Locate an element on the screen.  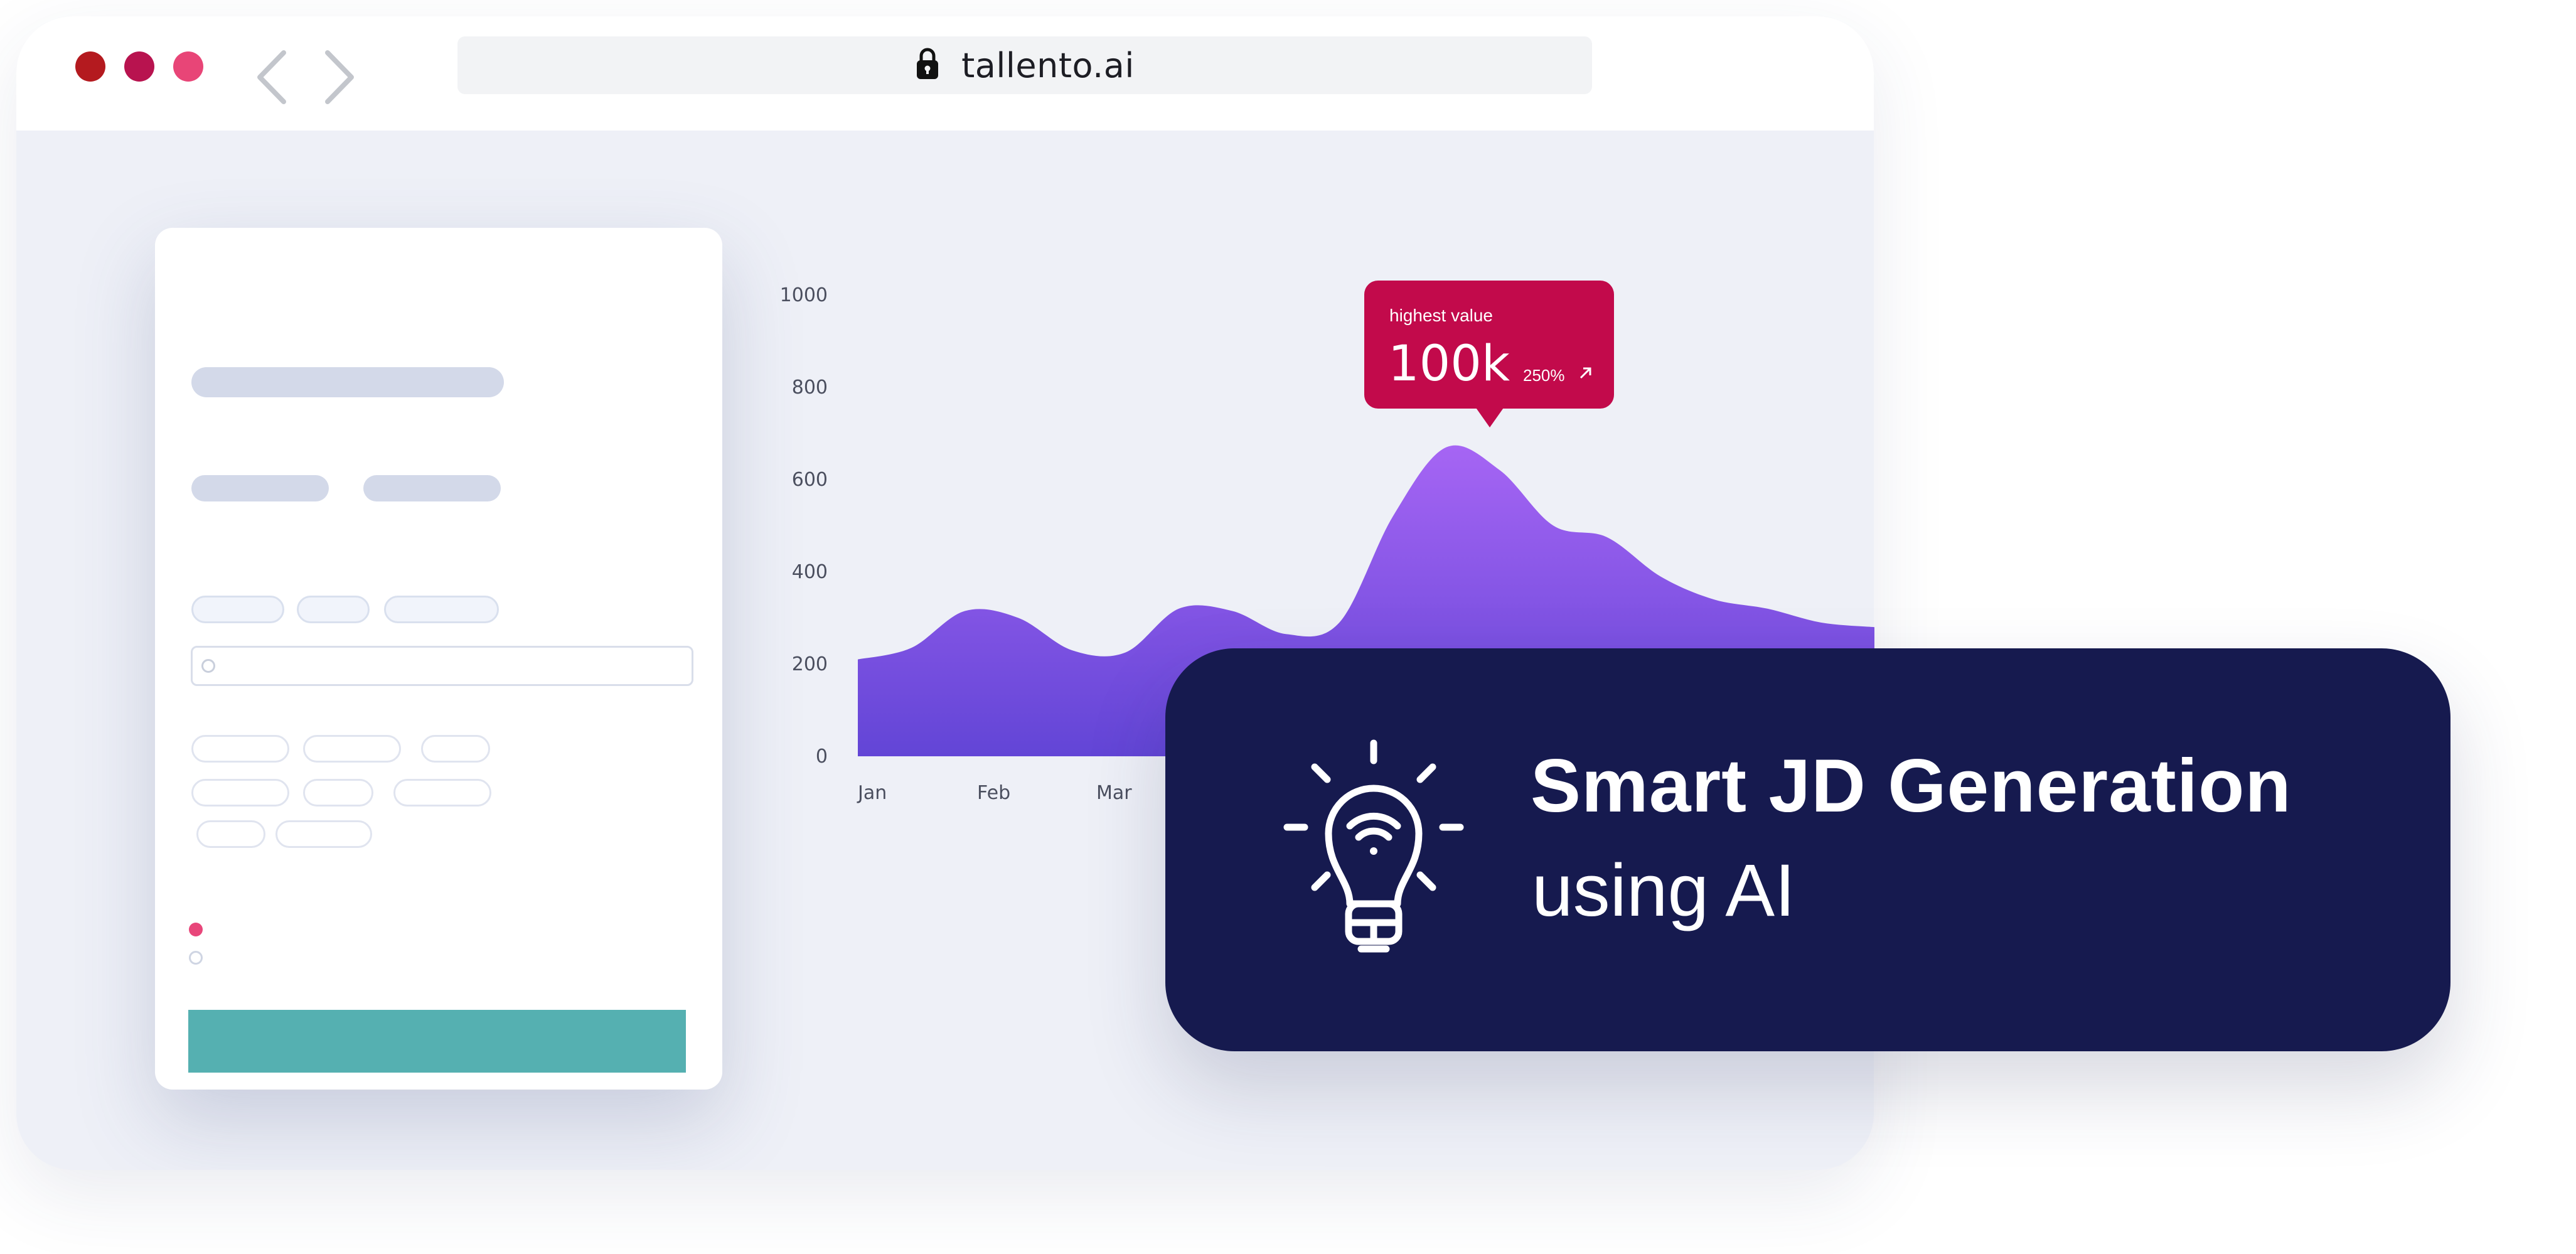
address-bar: tallento.ai is located at coordinates (1024, 65).